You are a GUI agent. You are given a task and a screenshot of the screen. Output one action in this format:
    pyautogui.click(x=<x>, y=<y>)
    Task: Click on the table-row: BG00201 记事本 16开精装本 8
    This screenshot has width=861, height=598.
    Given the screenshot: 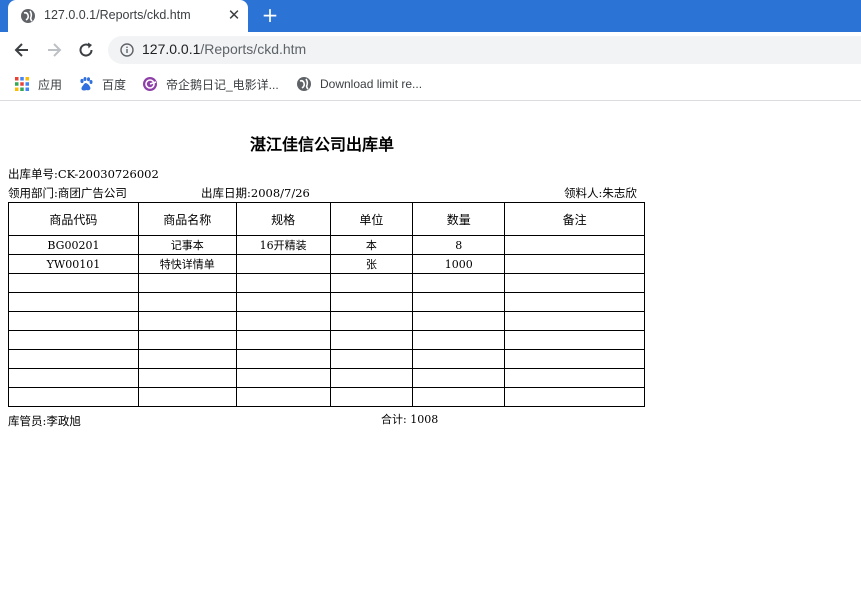 What is the action you would take?
    pyautogui.click(x=326, y=245)
    